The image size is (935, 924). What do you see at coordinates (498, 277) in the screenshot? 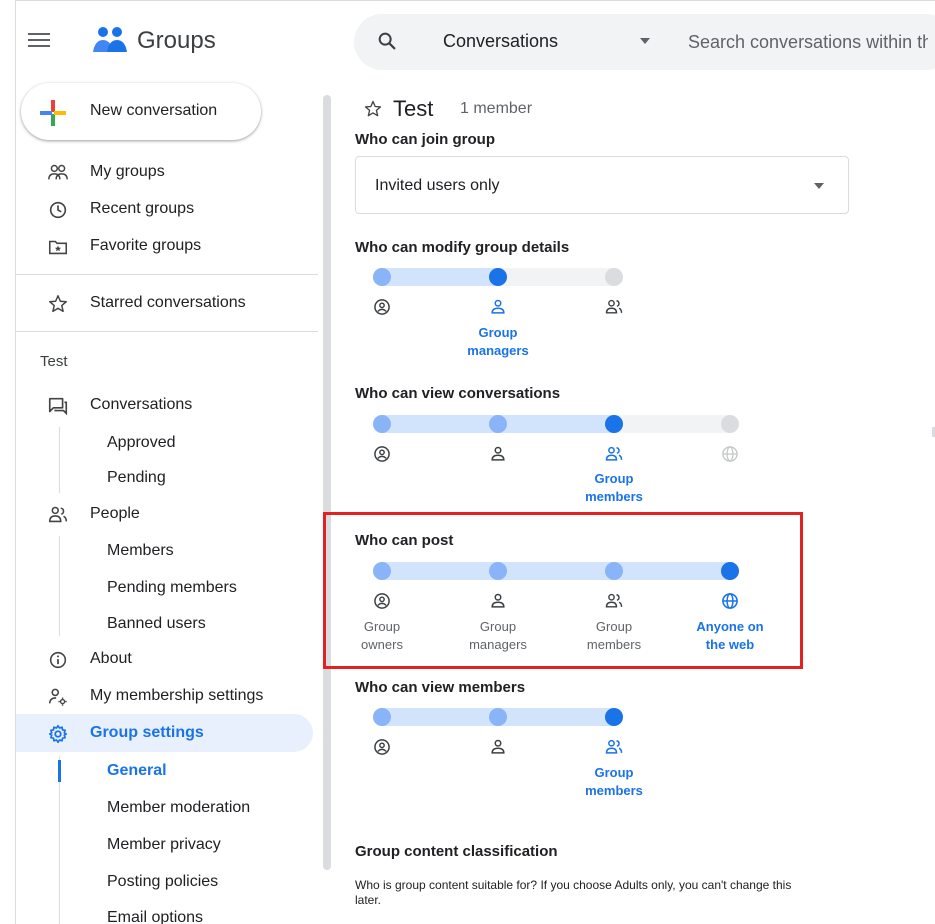
I see `slider-stop-managers-selected` at bounding box center [498, 277].